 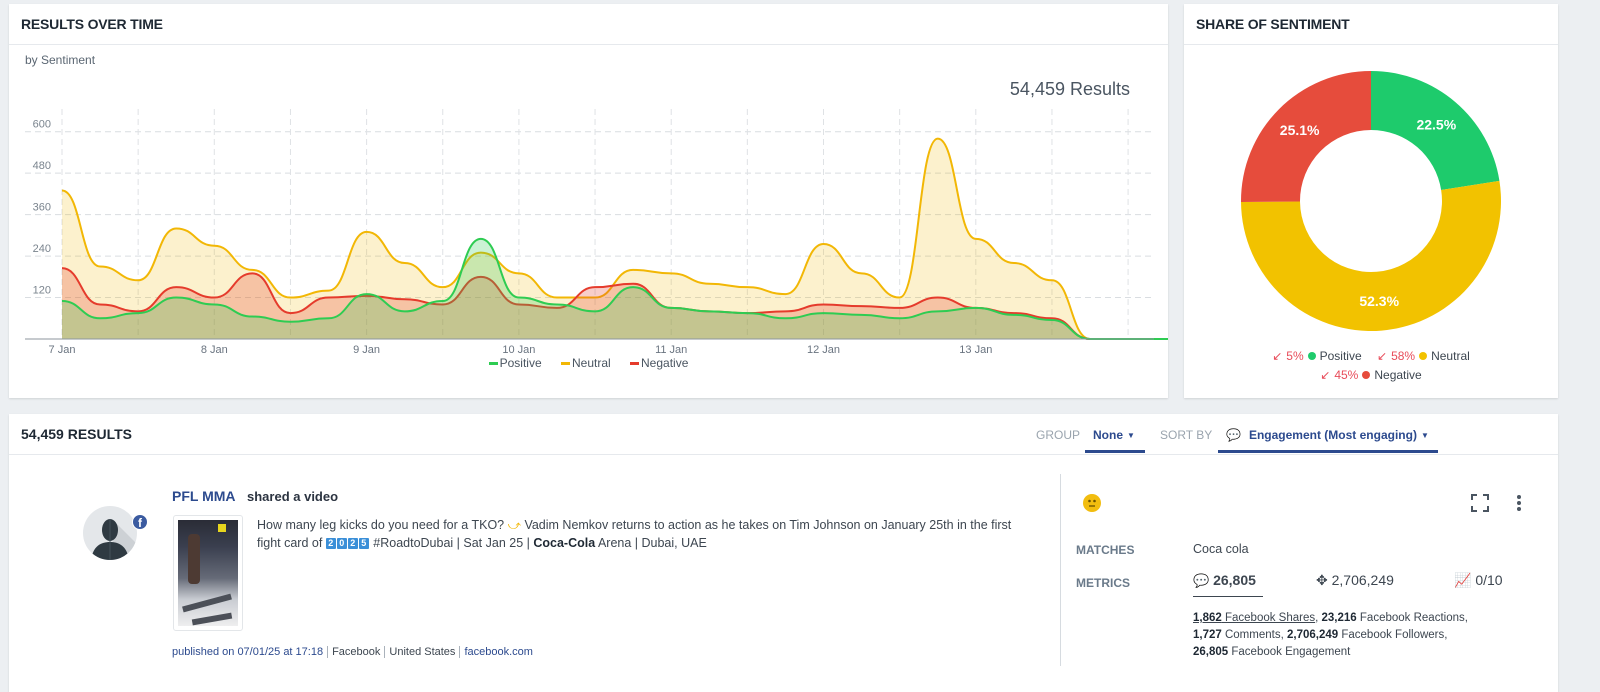 I want to click on legend-item-negative: Negative, so click(x=659, y=363).